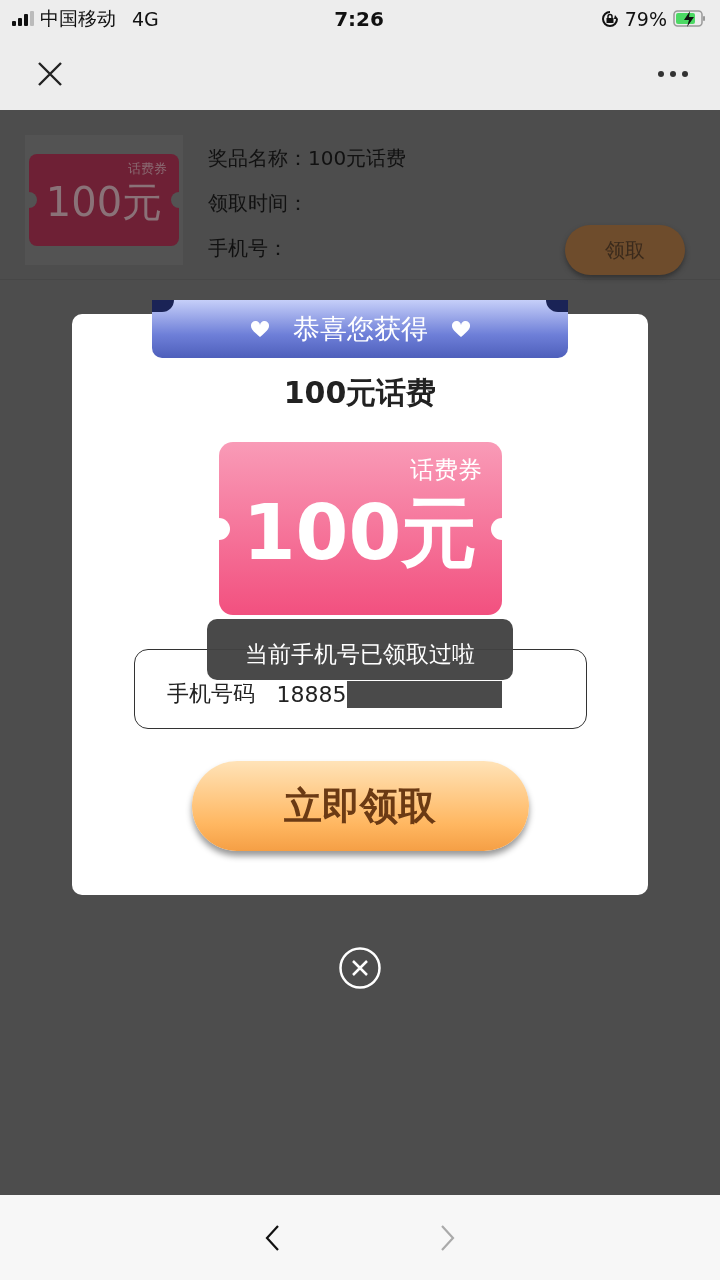  What do you see at coordinates (248, 248) in the screenshot?
I see `prize-info-text: 手机号：` at bounding box center [248, 248].